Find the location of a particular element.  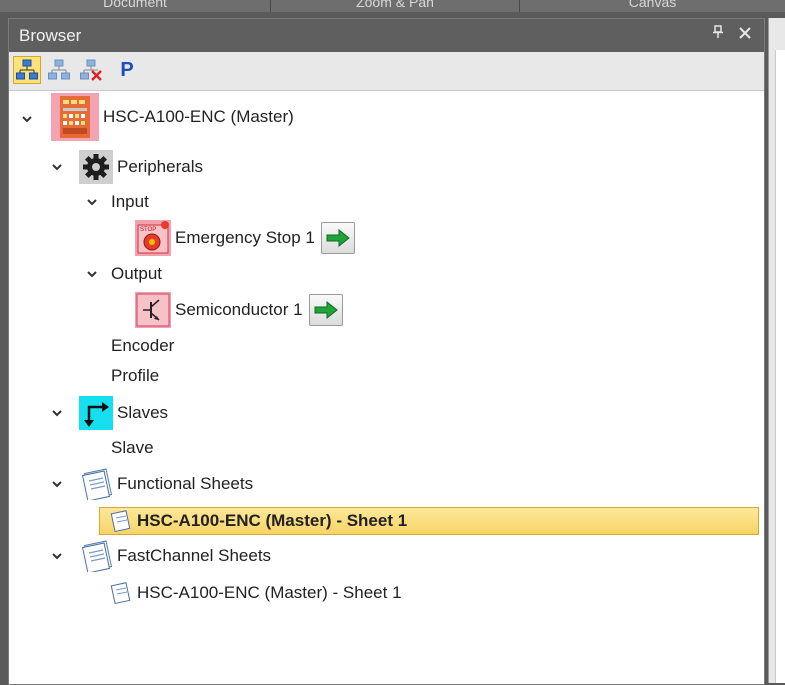

tree-node-semiconductor: Semiconductor 1 is located at coordinates (239, 310).